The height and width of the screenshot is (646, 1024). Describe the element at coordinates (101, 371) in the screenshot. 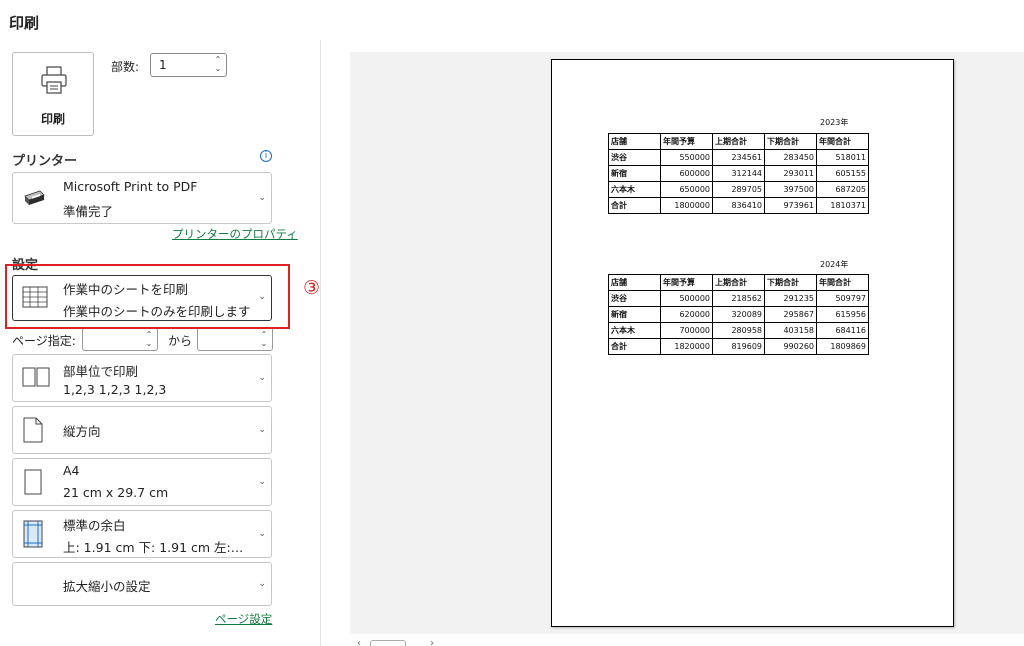

I see `collate-title: 部単位で印刷` at that location.